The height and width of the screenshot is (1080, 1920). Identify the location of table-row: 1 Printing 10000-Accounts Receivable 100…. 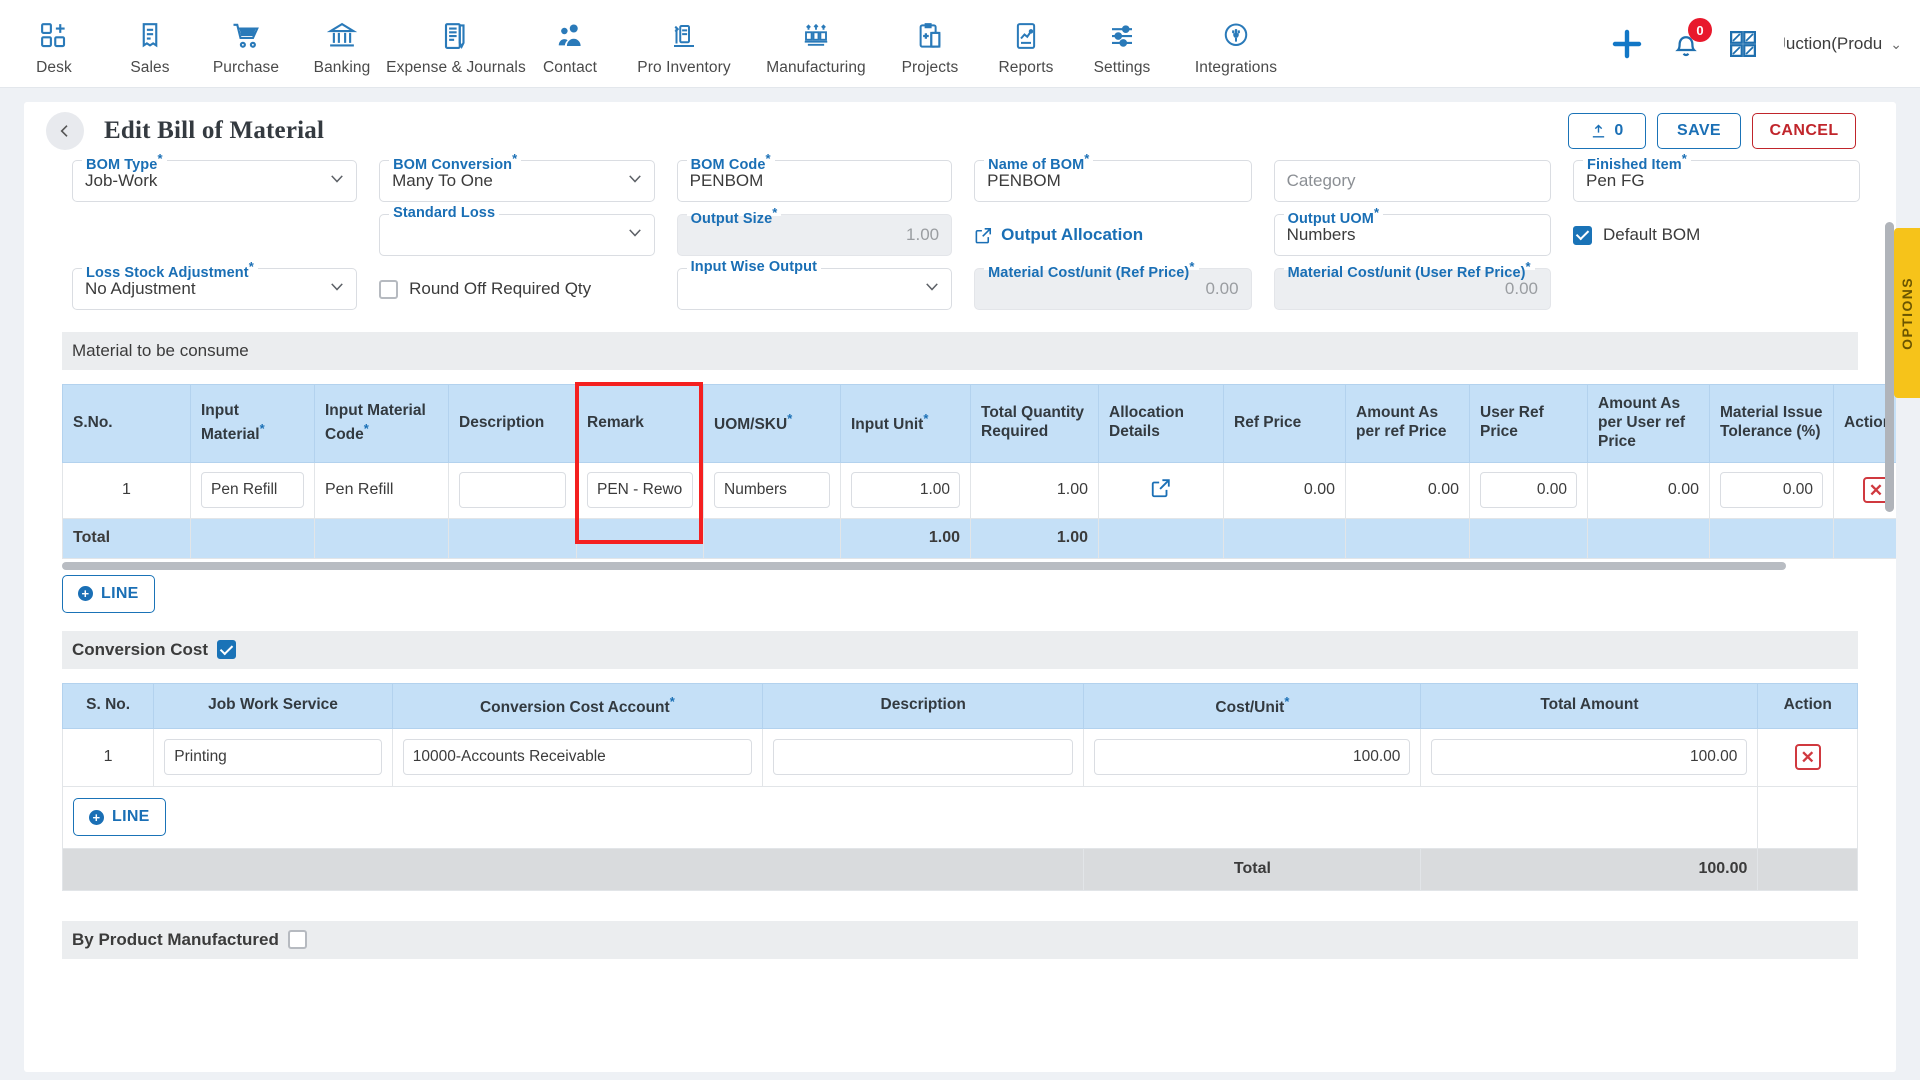
(959, 757).